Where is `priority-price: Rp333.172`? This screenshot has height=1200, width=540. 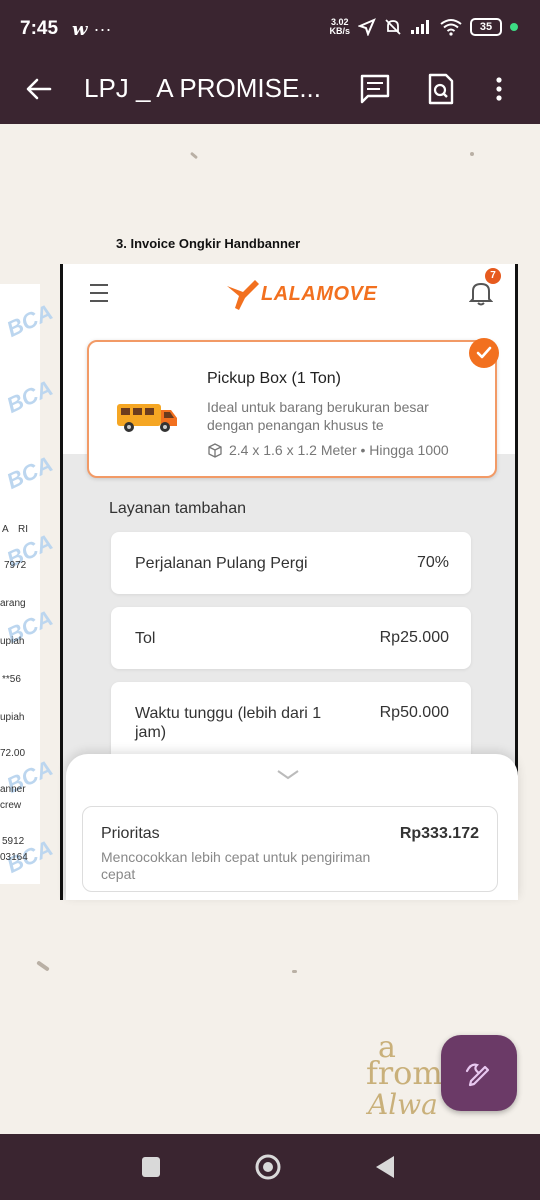 priority-price: Rp333.172 is located at coordinates (439, 833).